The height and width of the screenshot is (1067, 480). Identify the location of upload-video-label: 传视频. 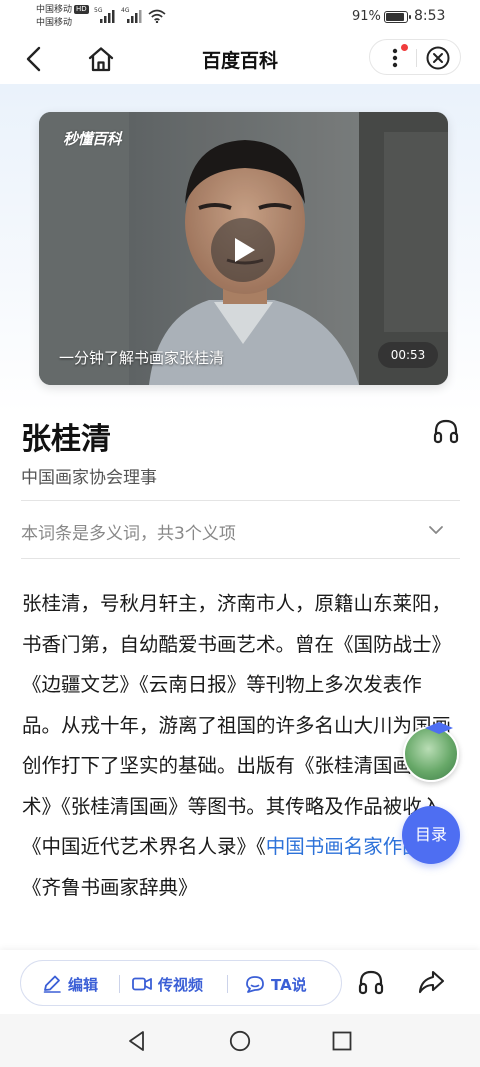
(181, 985).